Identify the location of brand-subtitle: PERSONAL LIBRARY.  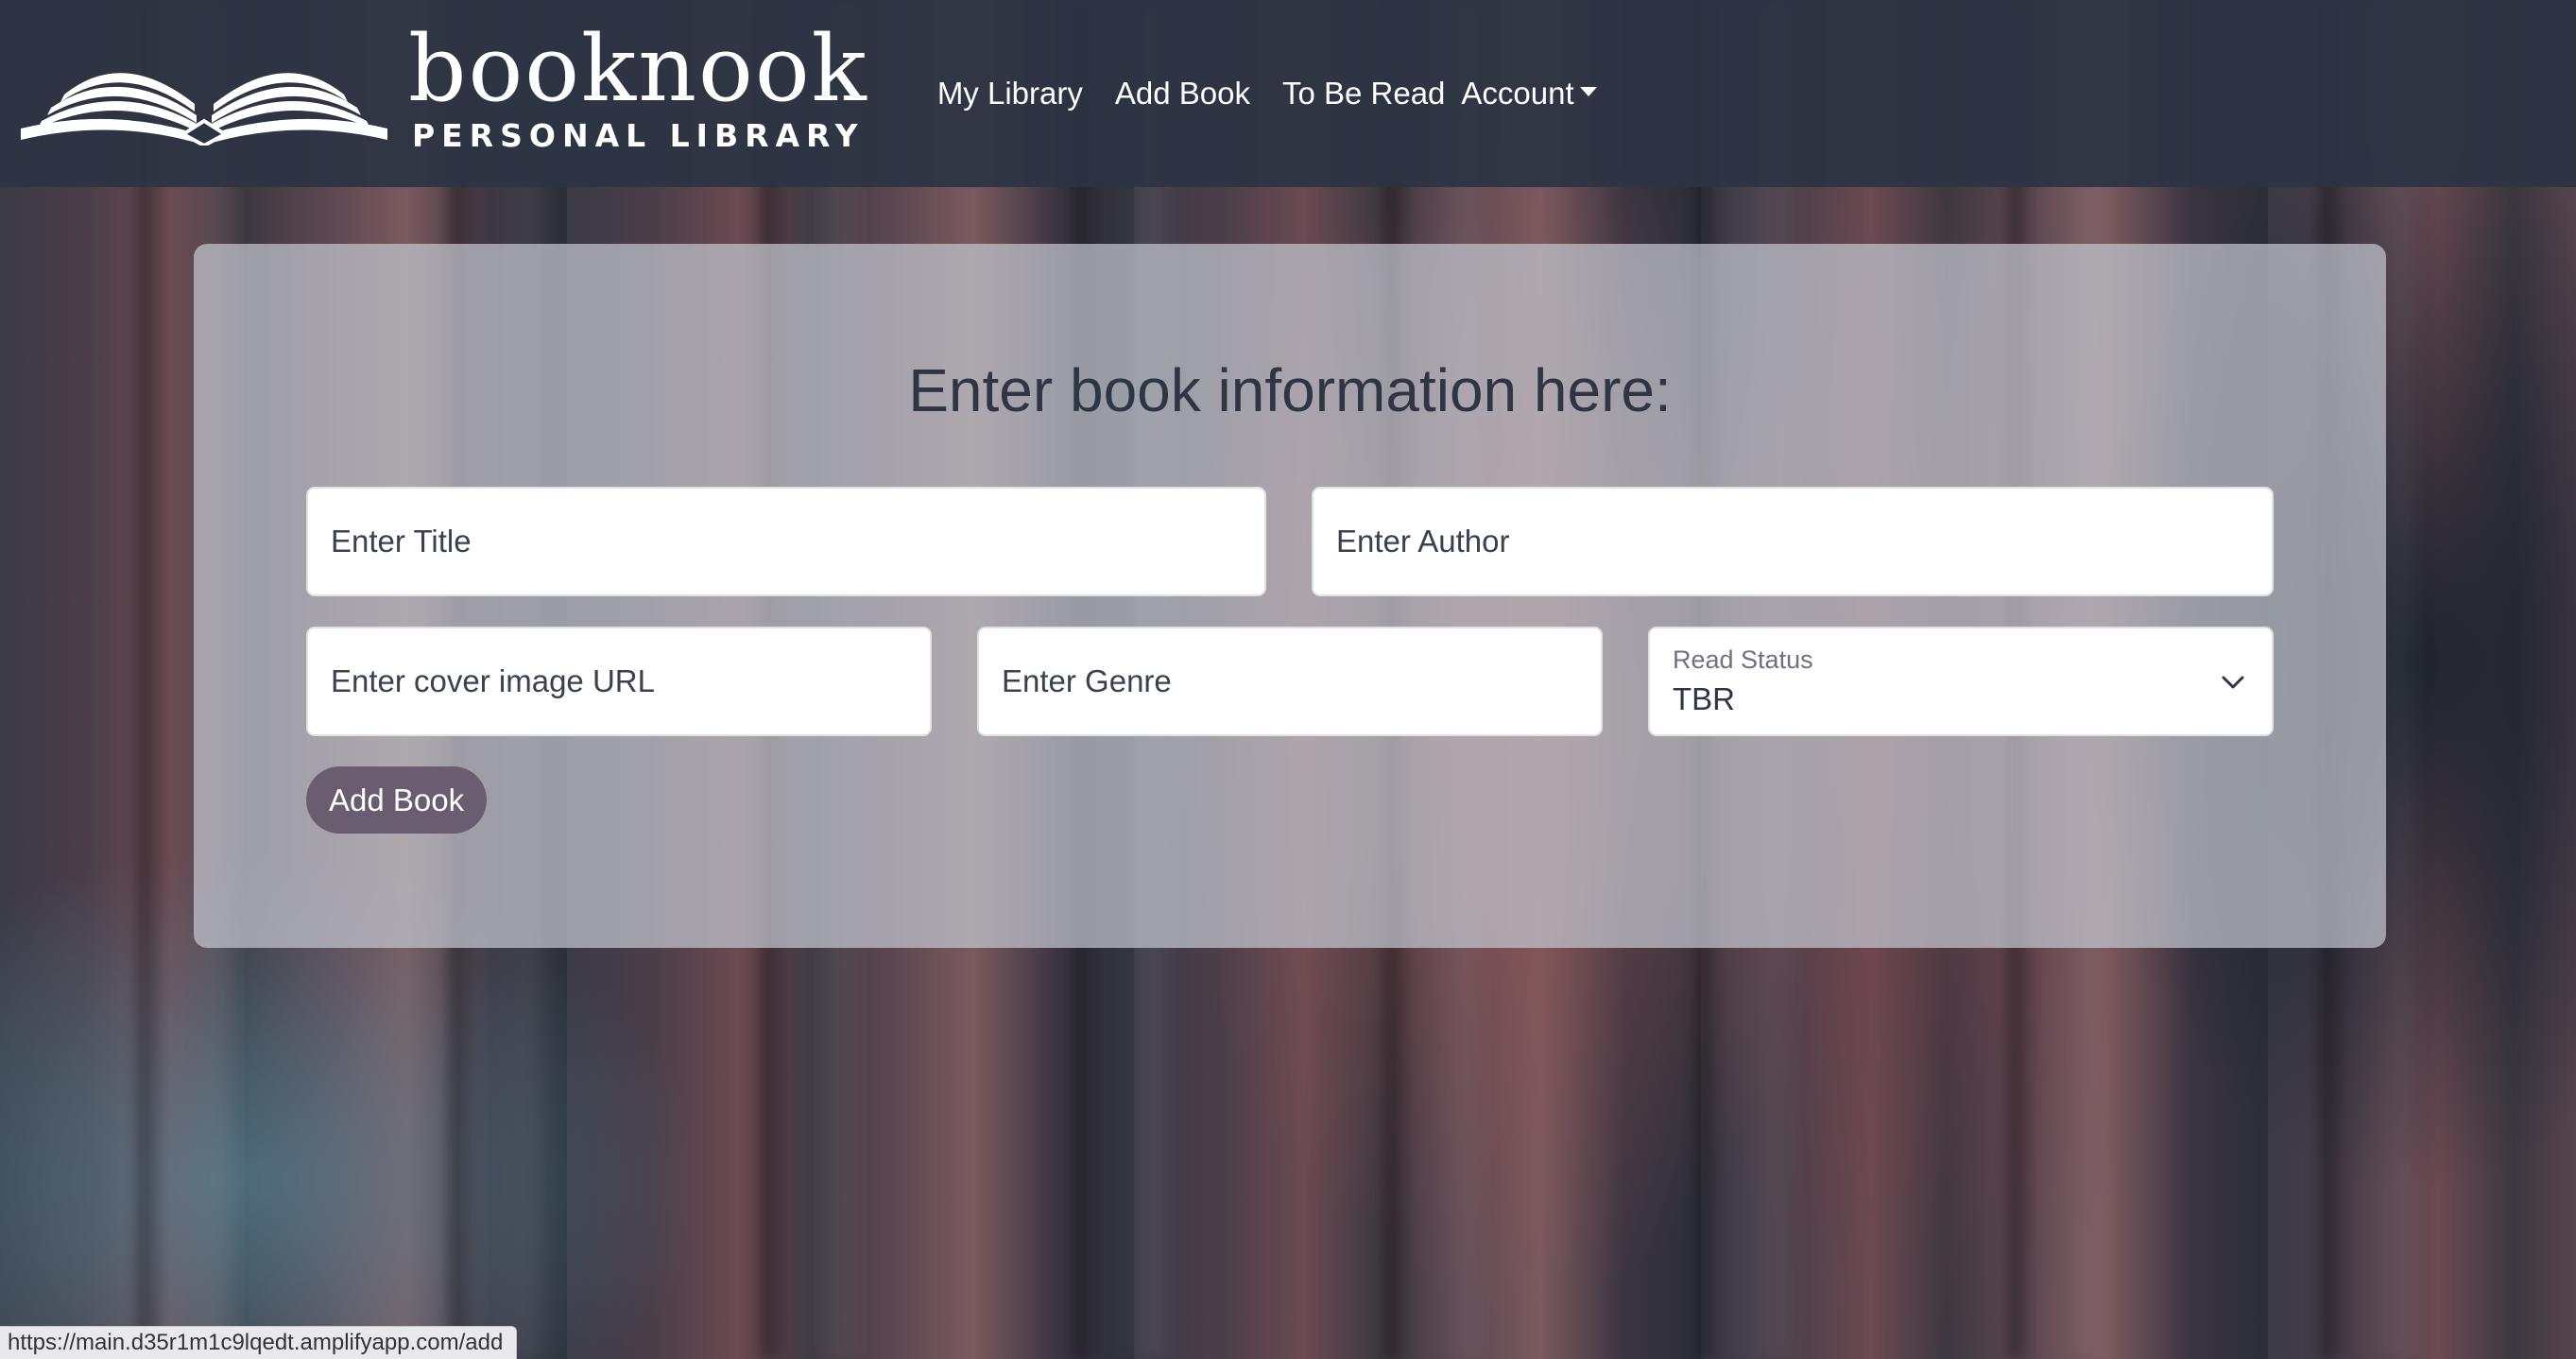
(638, 135).